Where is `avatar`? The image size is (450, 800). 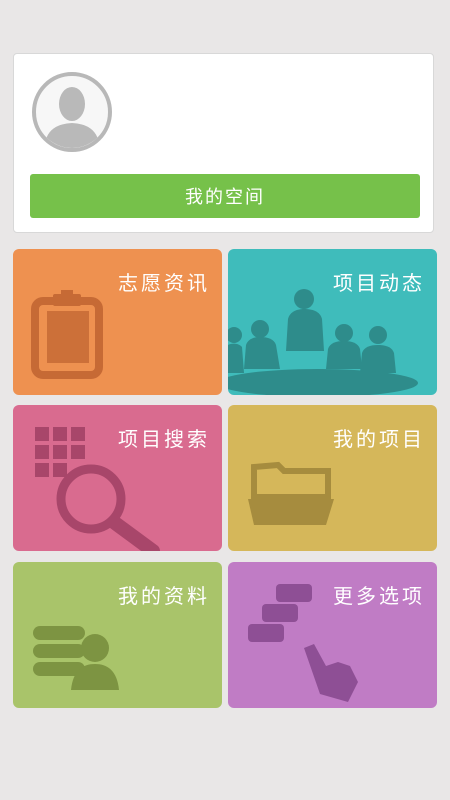 avatar is located at coordinates (72, 112).